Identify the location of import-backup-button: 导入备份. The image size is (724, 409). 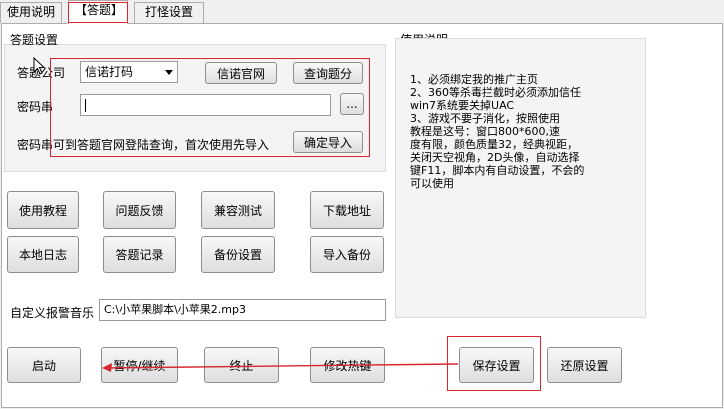
(347, 254).